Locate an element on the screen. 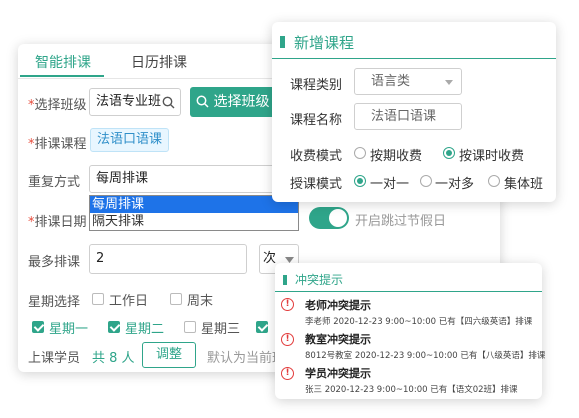 The image size is (579, 418). conflict-item-detail: 李老师 2020-12-23 9:00~10:00 已有【四六级英语】排课 is located at coordinates (419, 322).